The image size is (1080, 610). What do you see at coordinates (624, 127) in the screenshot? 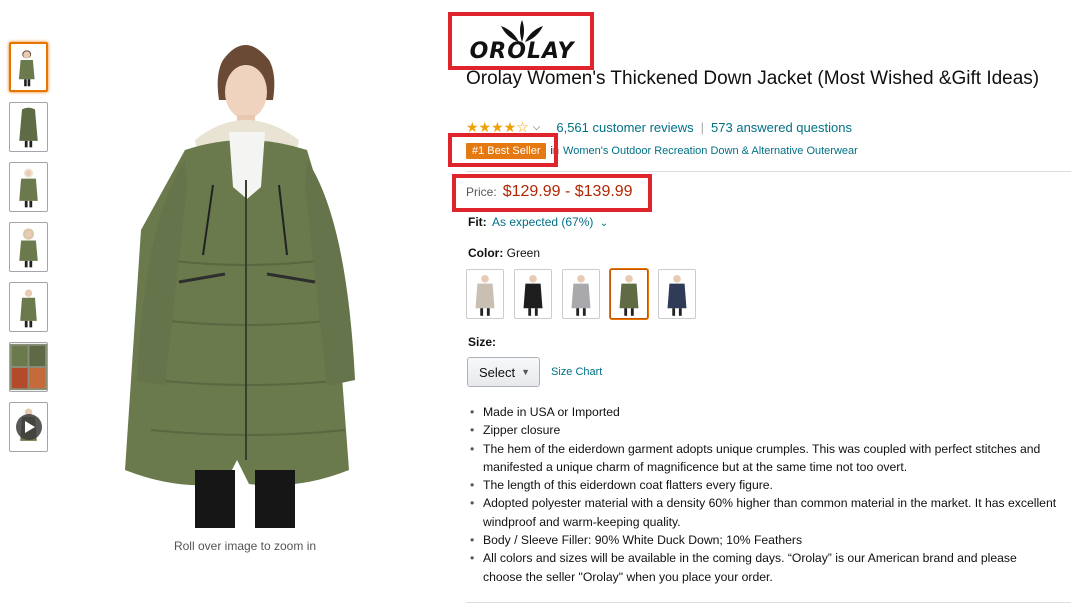
I see `customer-reviews-link: 6,561 customer reviews` at bounding box center [624, 127].